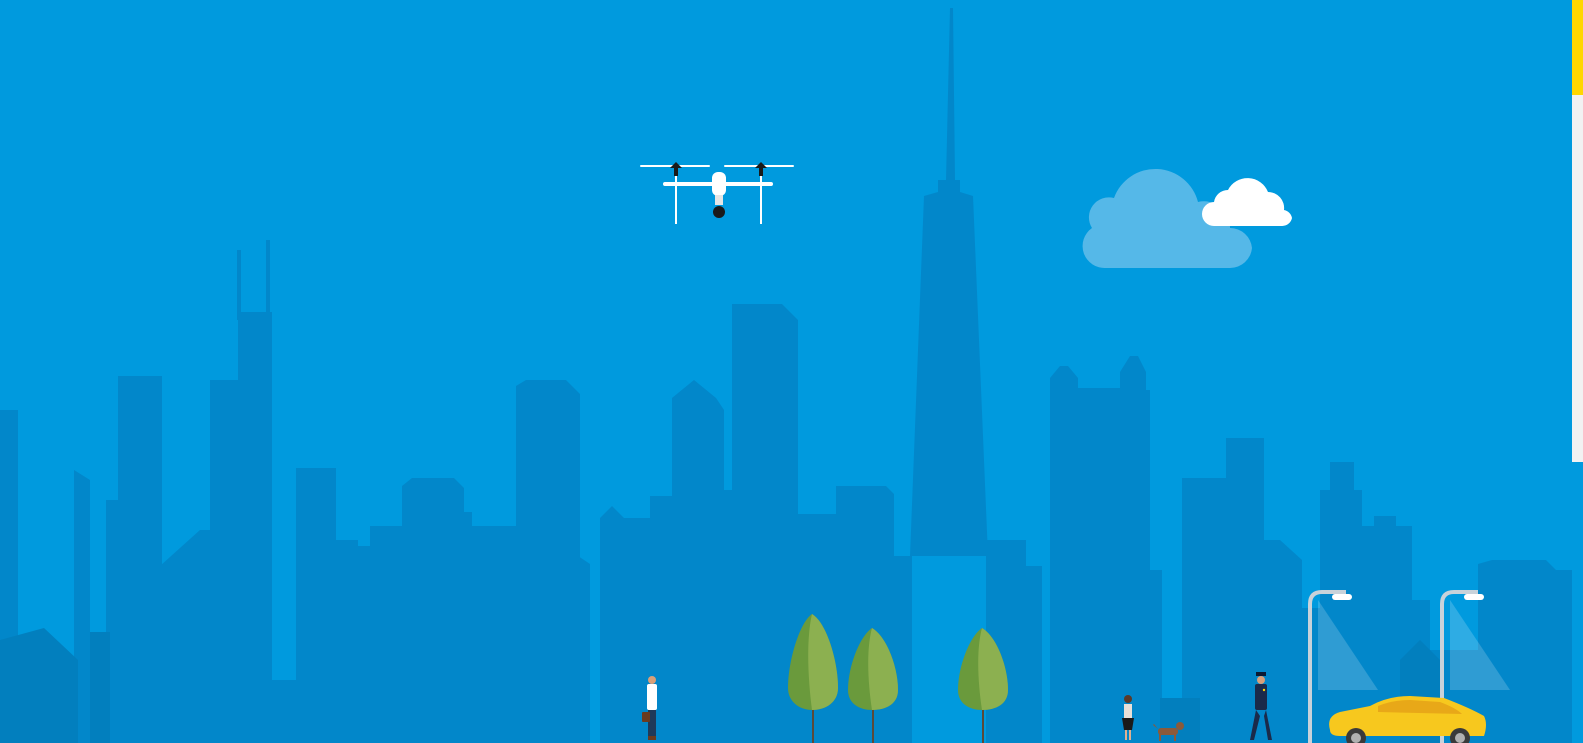 The image size is (1583, 743). I want to click on scrollbar-track-lower, so click(1577, 602).